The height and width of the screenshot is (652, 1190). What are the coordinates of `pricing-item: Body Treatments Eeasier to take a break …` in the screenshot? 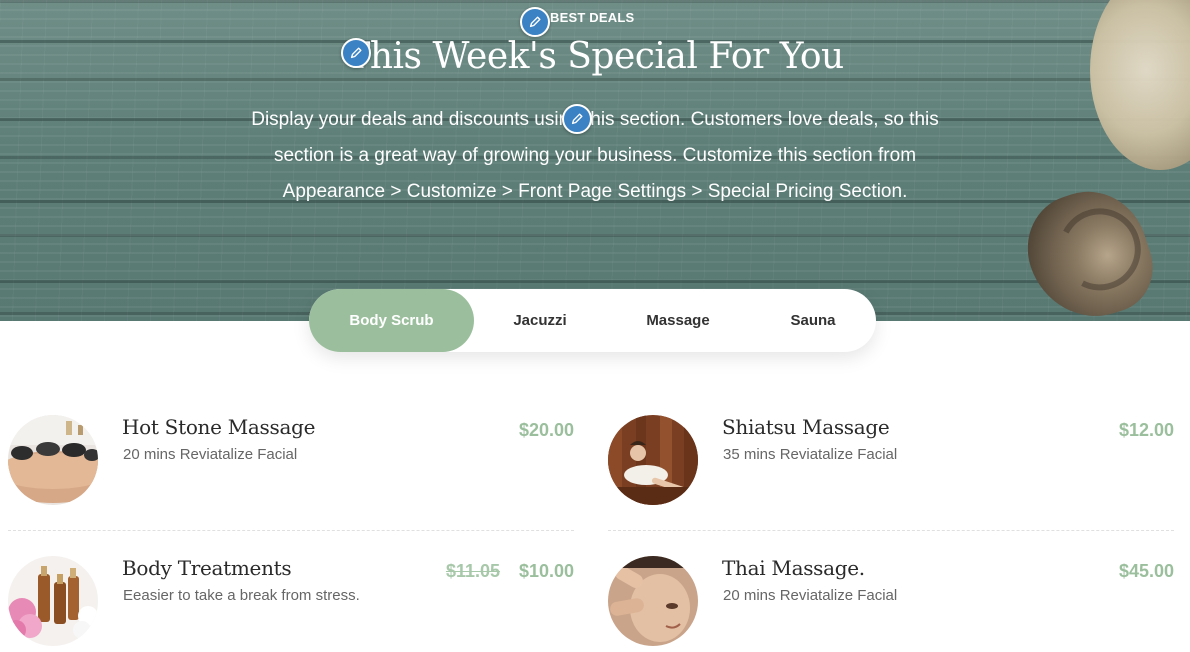 It's located at (291, 604).